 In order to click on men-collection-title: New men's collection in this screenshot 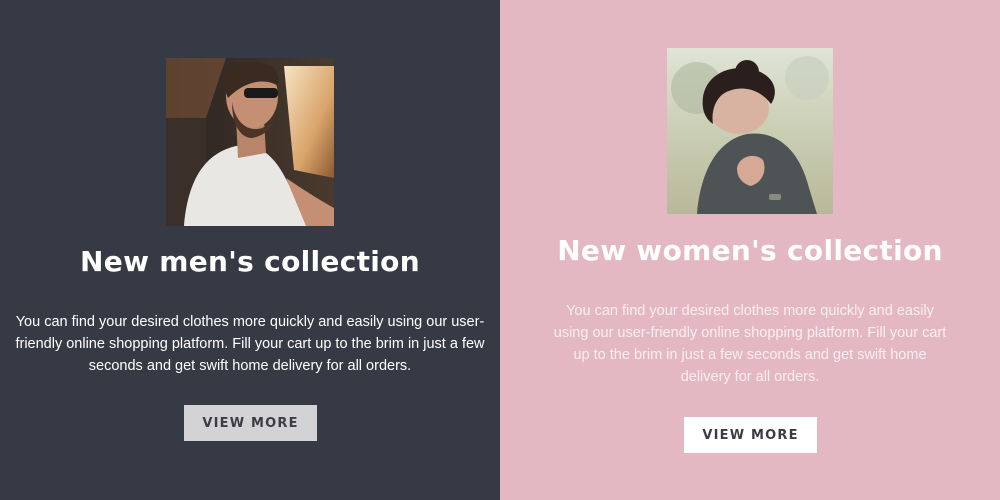, I will do `click(250, 261)`.